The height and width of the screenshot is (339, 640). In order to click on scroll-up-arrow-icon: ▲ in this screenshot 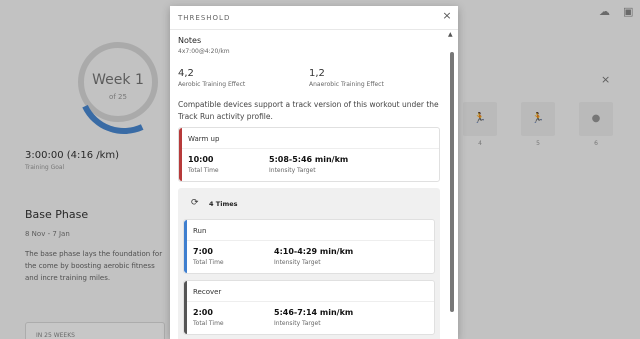, I will do `click(450, 34)`.